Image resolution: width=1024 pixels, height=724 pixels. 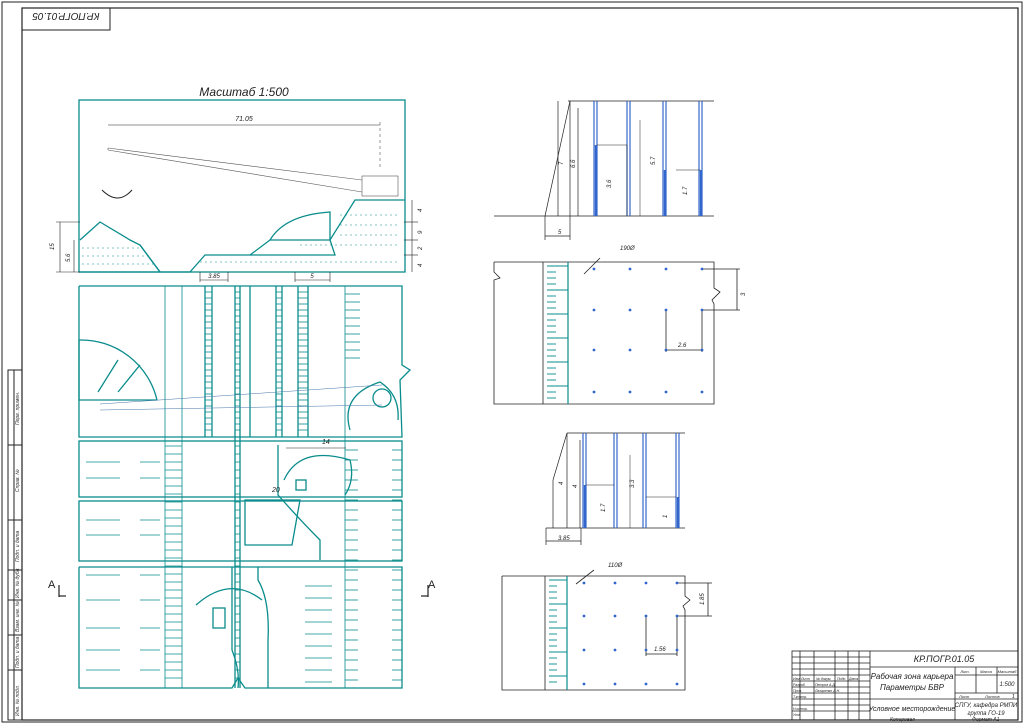 I want to click on lo-dim-17: 1.7, so click(x=604, y=507).